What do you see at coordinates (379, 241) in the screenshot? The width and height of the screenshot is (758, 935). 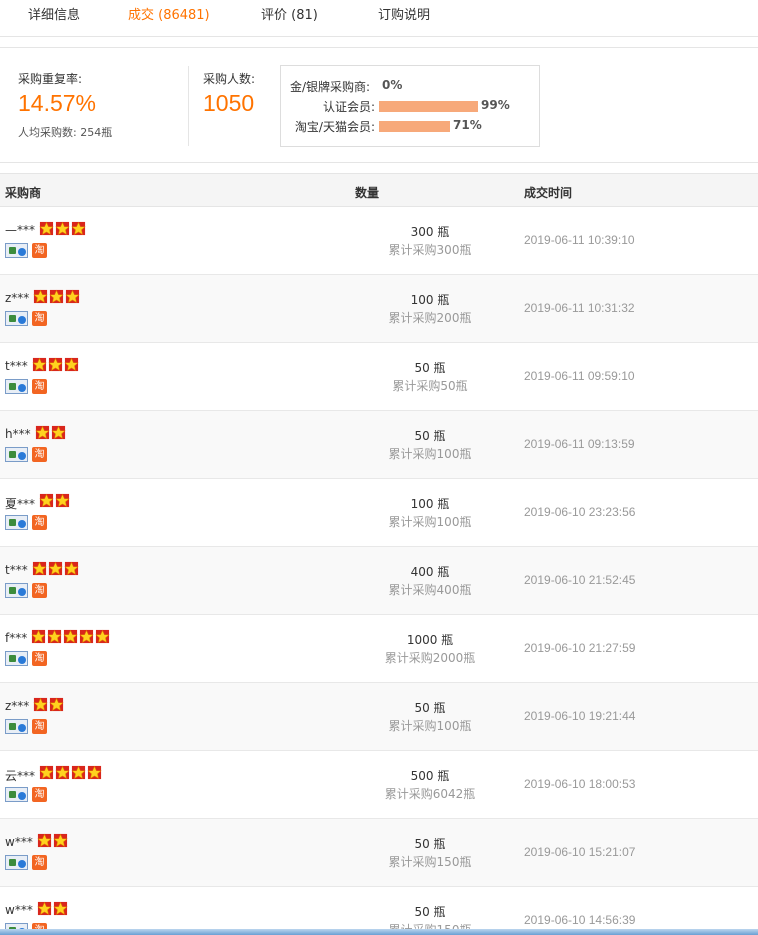 I see `table-row: —*** 淘 300 瓶累计采购300瓶 2019-06-11 10:39:10` at bounding box center [379, 241].